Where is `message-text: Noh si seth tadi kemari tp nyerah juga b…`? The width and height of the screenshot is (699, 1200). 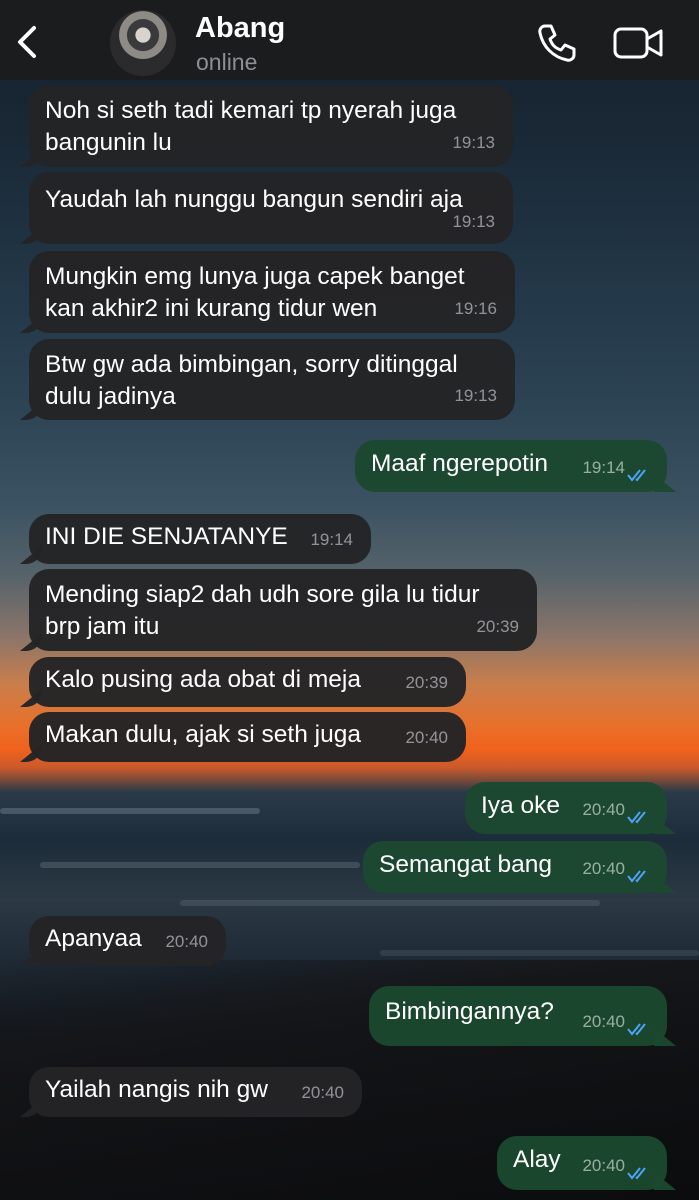 message-text: Noh si seth tadi kemari tp nyerah juga b… is located at coordinates (251, 126).